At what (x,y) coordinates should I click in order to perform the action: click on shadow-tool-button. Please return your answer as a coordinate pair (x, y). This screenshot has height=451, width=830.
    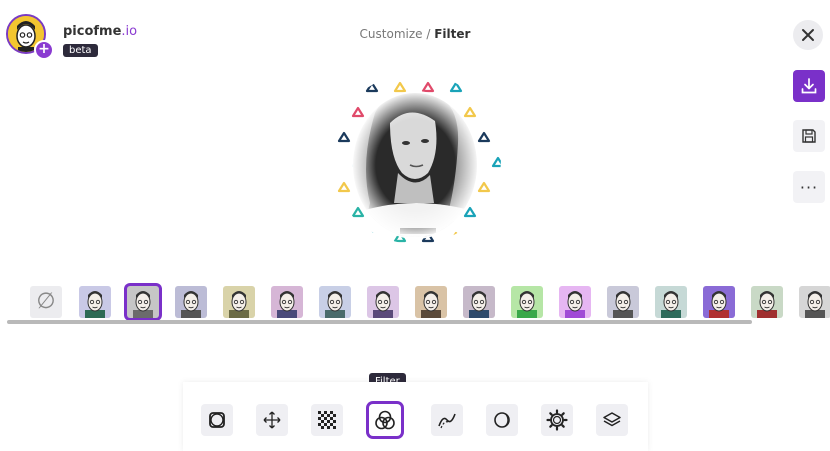
    Looking at the image, I should click on (502, 420).